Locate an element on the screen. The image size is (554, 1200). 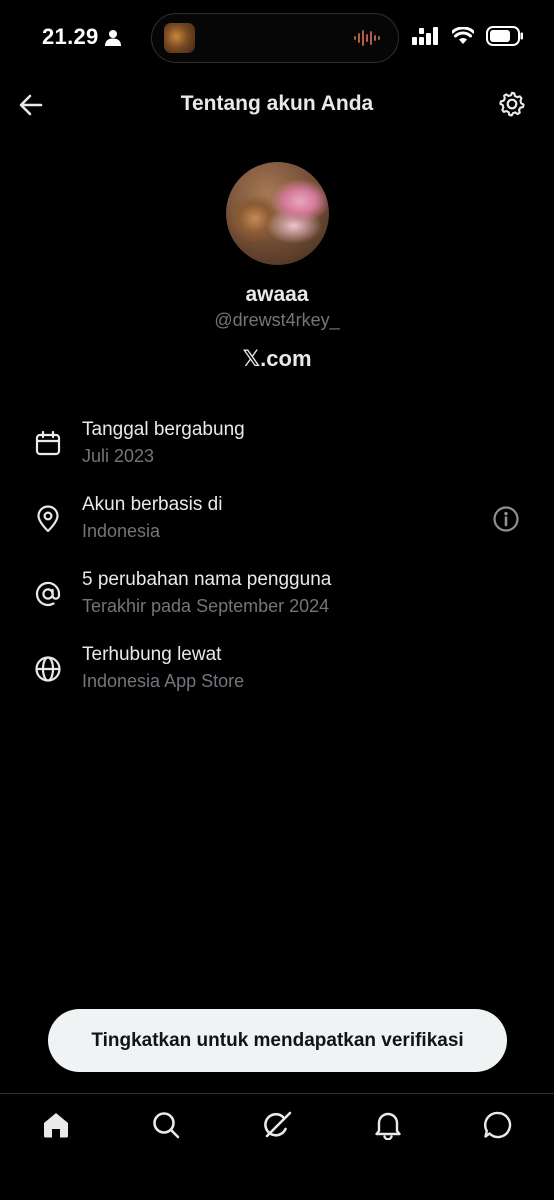
globe-icon is located at coordinates (48, 669).